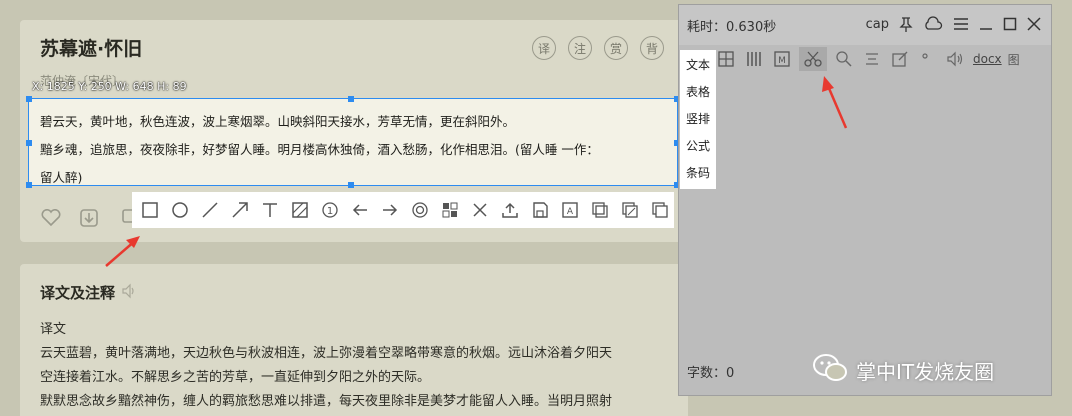 The height and width of the screenshot is (416, 1072). Describe the element at coordinates (698, 65) in the screenshot. I see `mode-text: 文本` at that location.